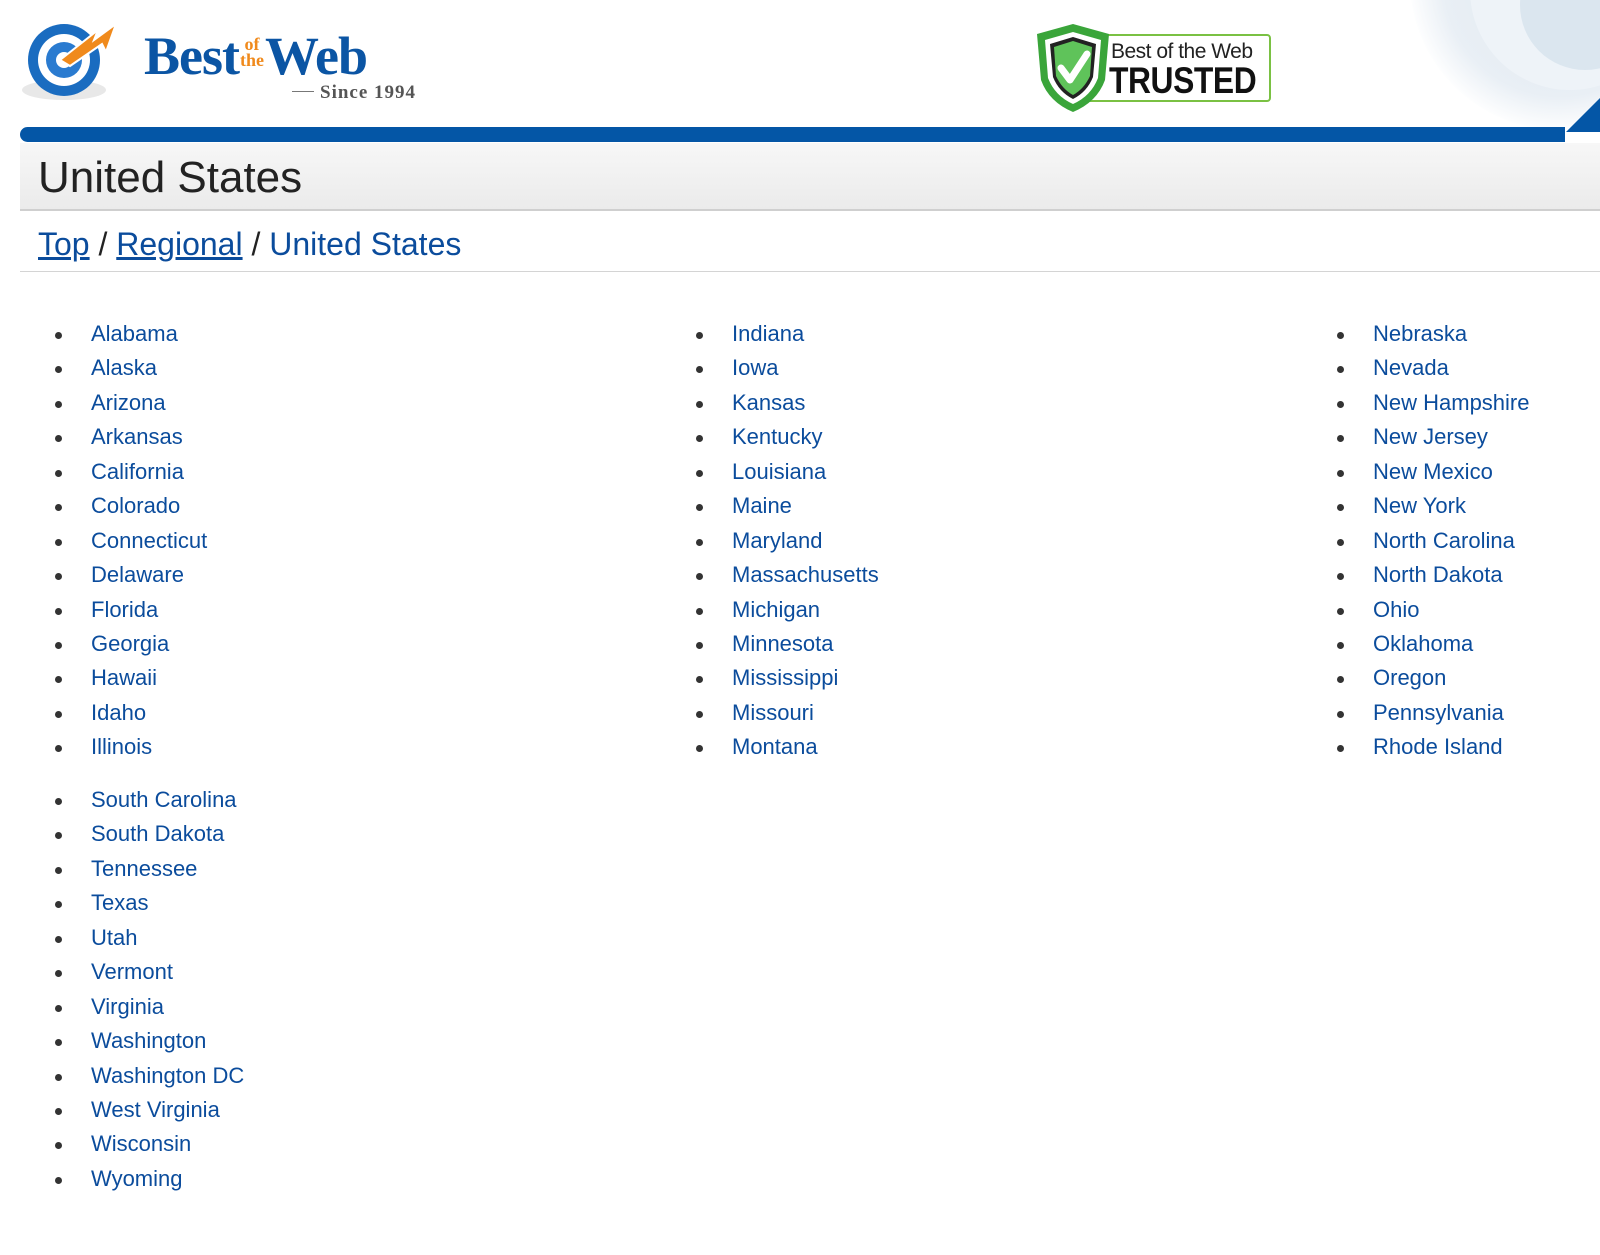 This screenshot has width=1600, height=1255. I want to click on state-link: Virginia, so click(127, 1006).